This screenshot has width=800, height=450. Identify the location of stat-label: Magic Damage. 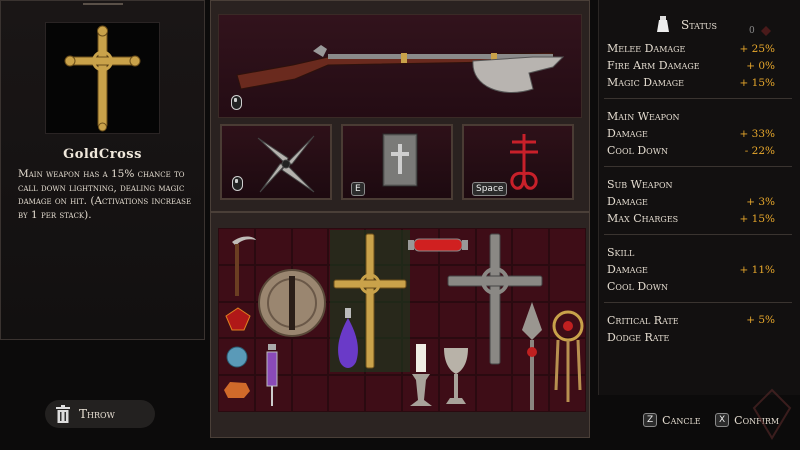
(646, 82).